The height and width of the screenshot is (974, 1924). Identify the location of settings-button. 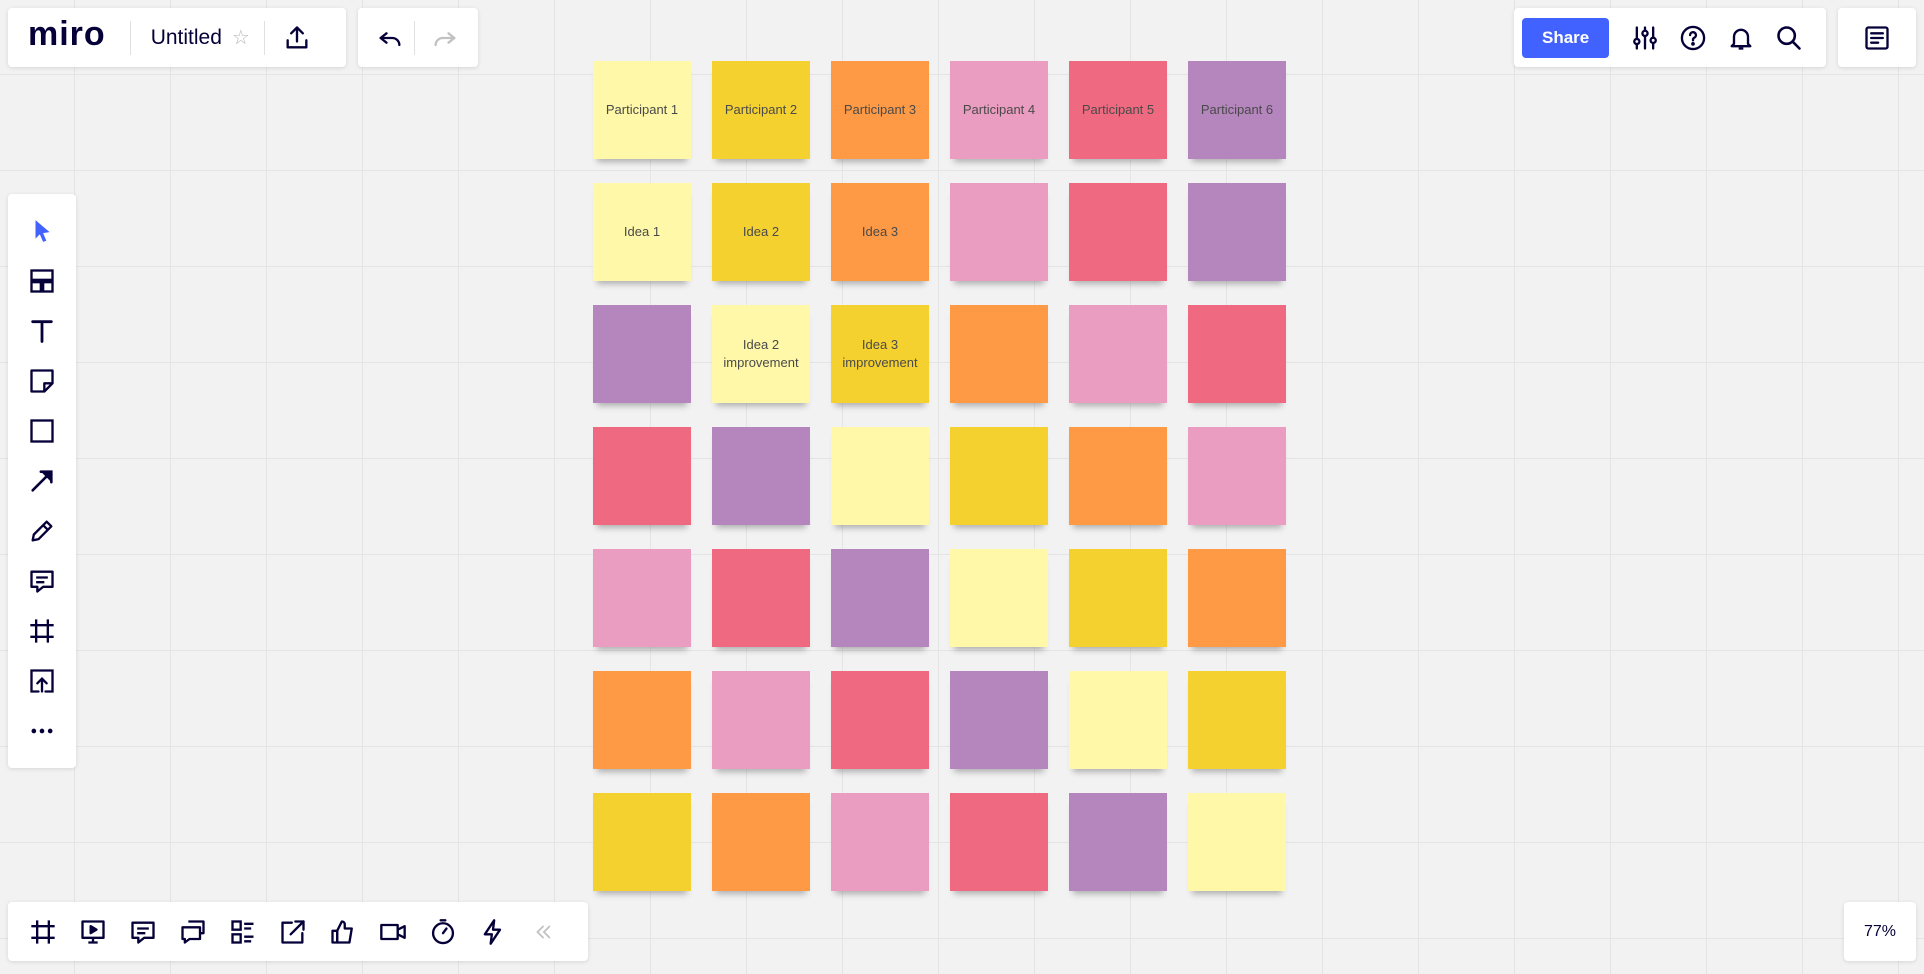
(1645, 38).